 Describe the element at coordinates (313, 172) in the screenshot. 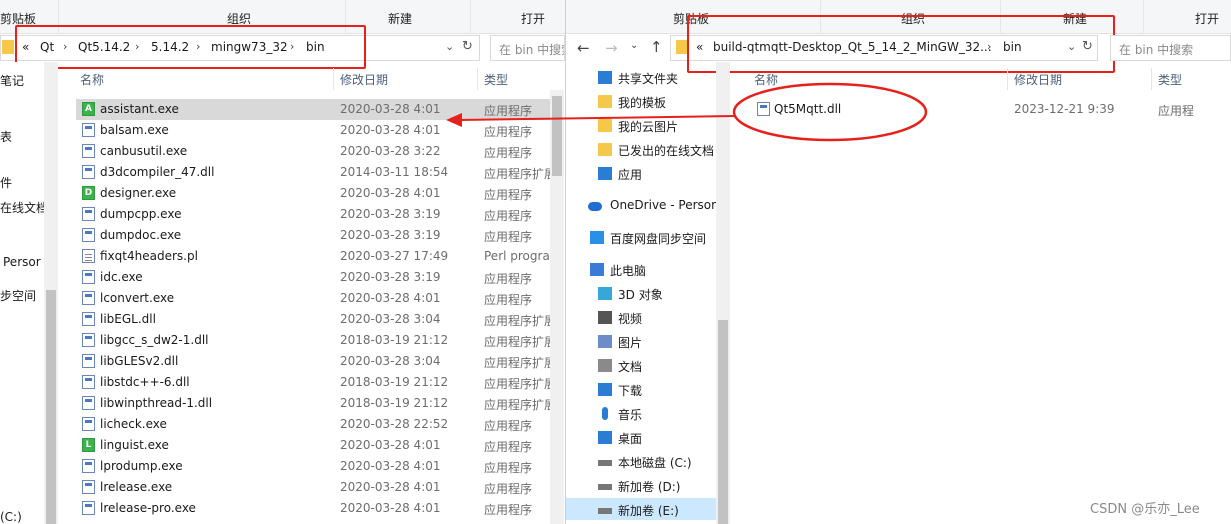

I see `file-row: d3dcompiler_47.dll 2014-03-11 18:54 应用程序扩展` at that location.